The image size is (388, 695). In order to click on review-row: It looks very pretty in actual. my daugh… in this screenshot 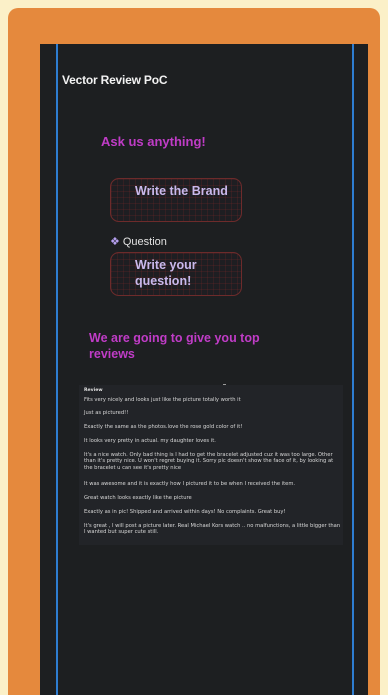, I will do `click(150, 441)`.